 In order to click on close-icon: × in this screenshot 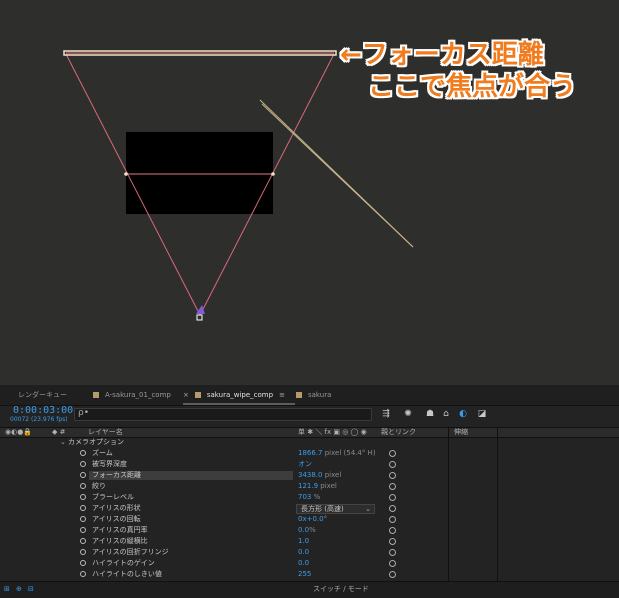, I will do `click(186, 395)`.